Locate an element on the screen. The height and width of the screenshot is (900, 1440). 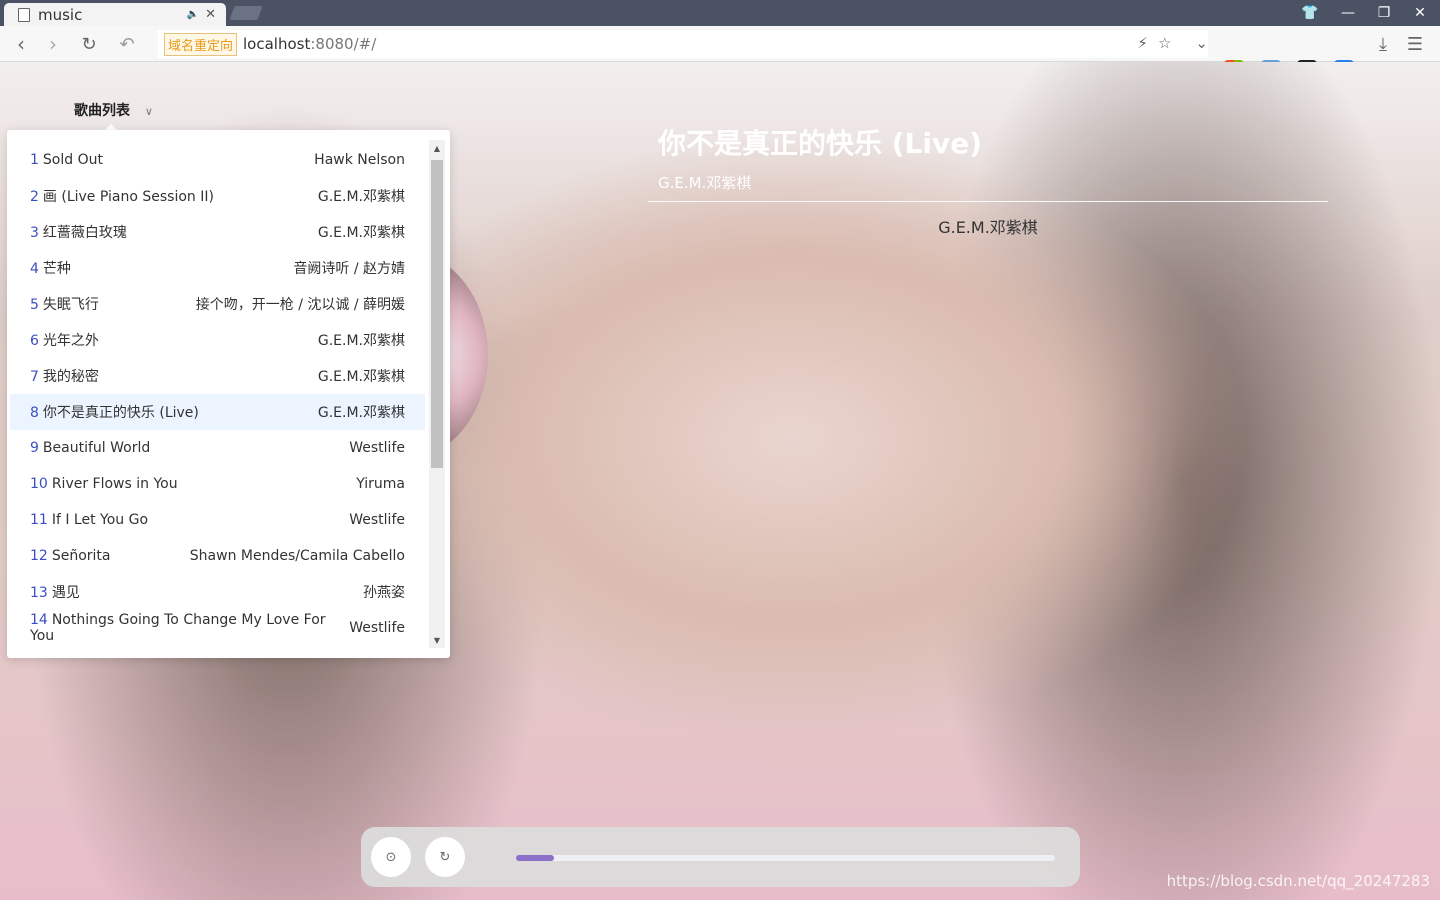
player-bar: ⊙ ↻ is located at coordinates (720, 857).